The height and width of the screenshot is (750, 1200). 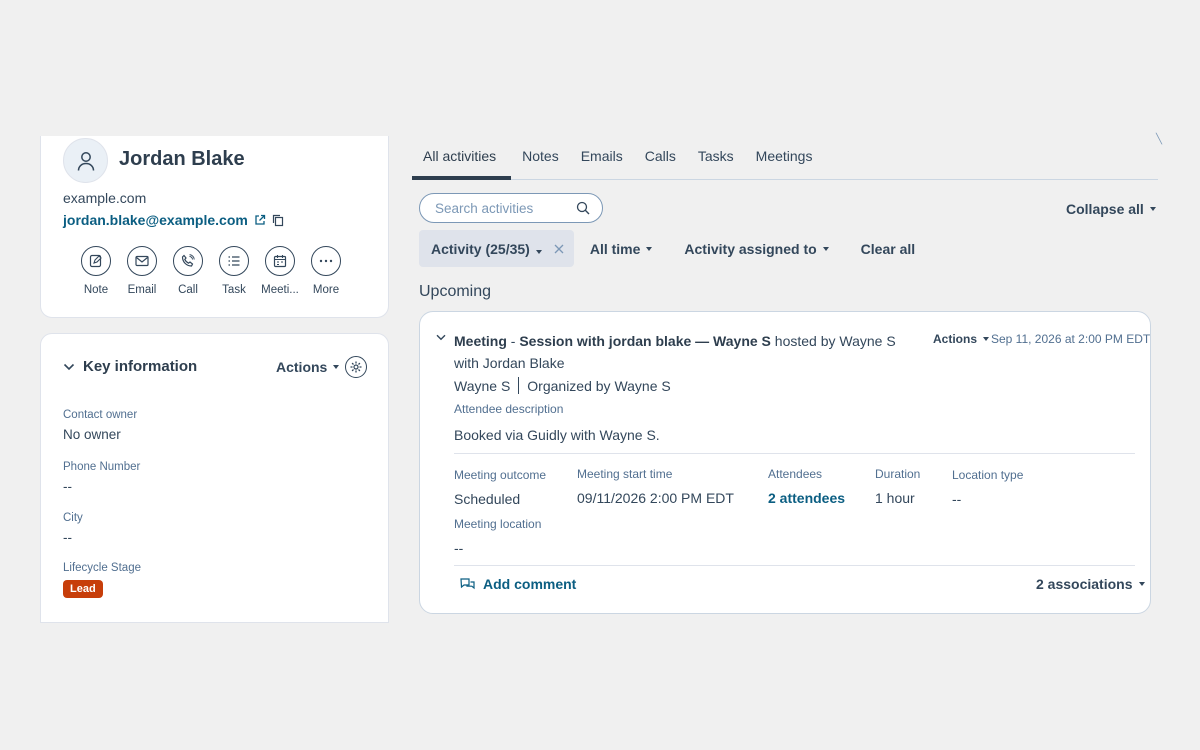 What do you see at coordinates (716, 164) in the screenshot?
I see `tab-tasks: Tasks` at bounding box center [716, 164].